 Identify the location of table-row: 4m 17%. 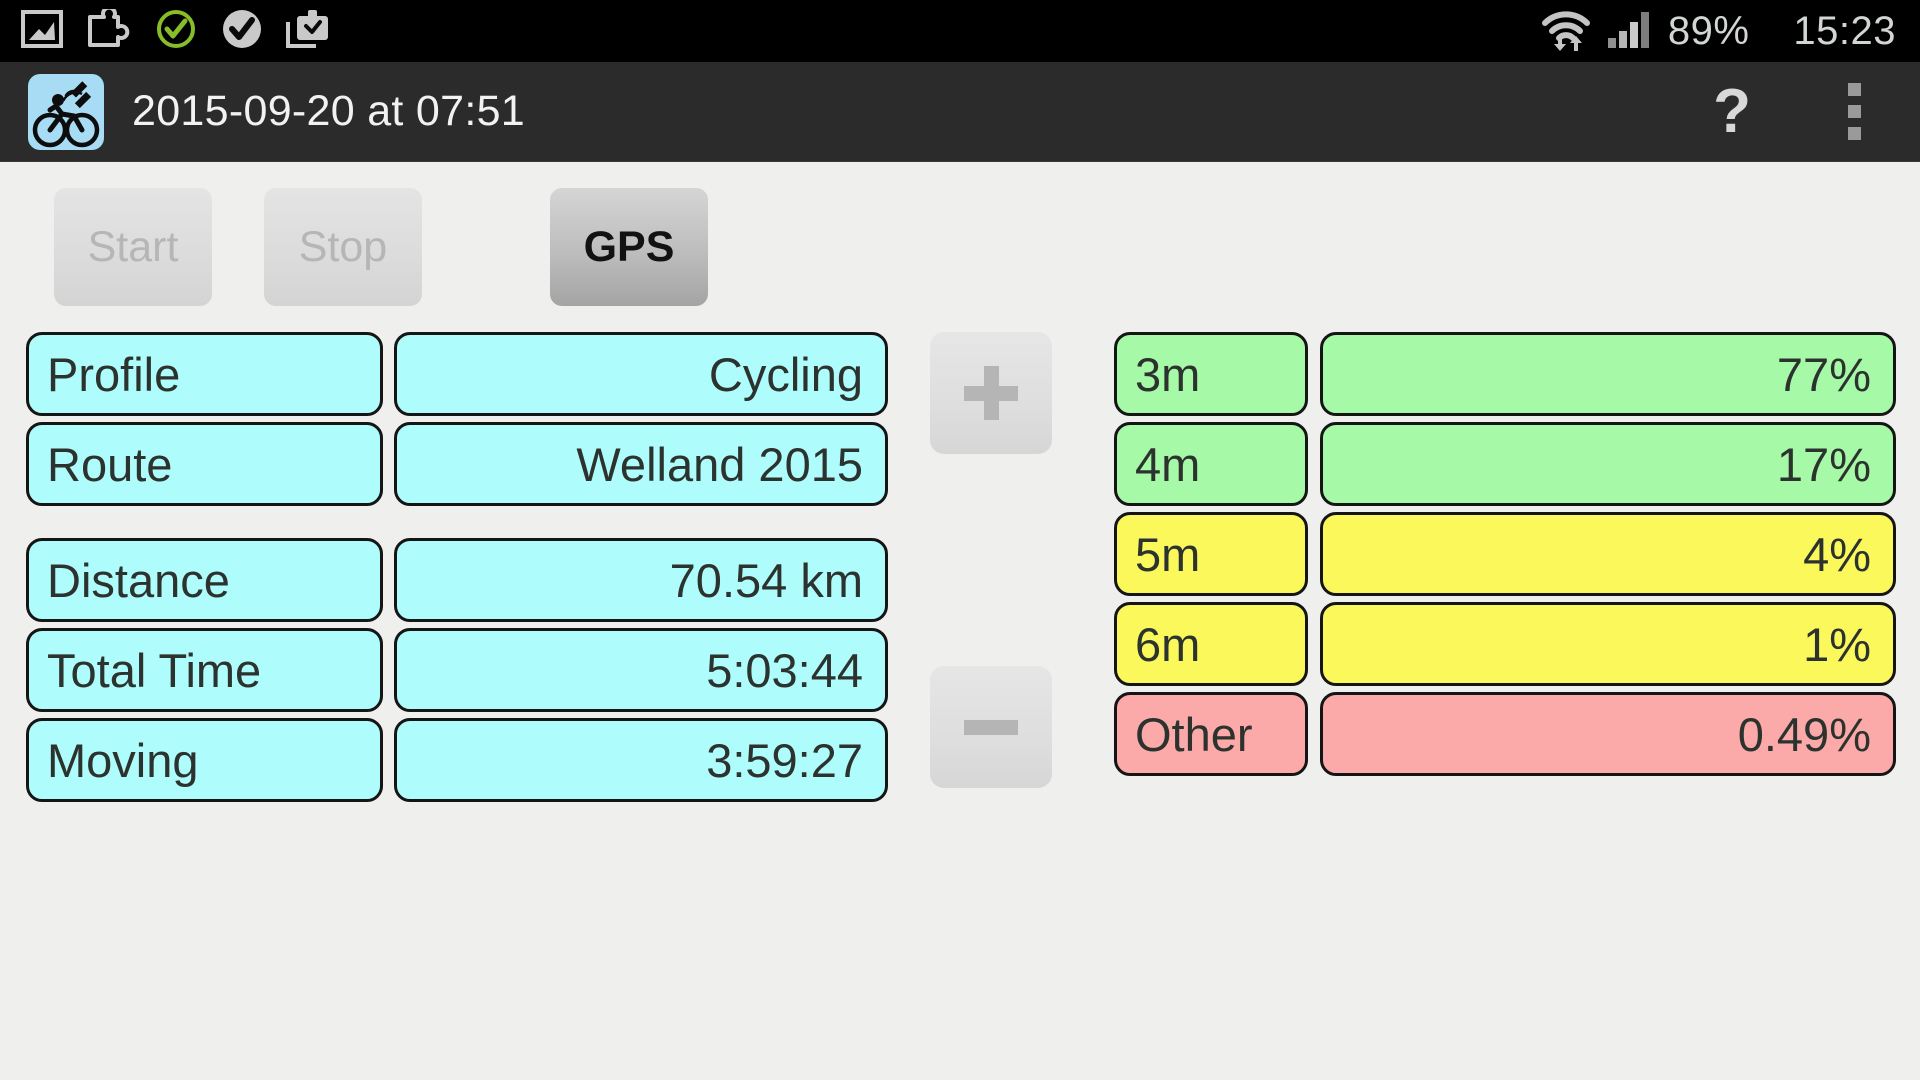
(1505, 464).